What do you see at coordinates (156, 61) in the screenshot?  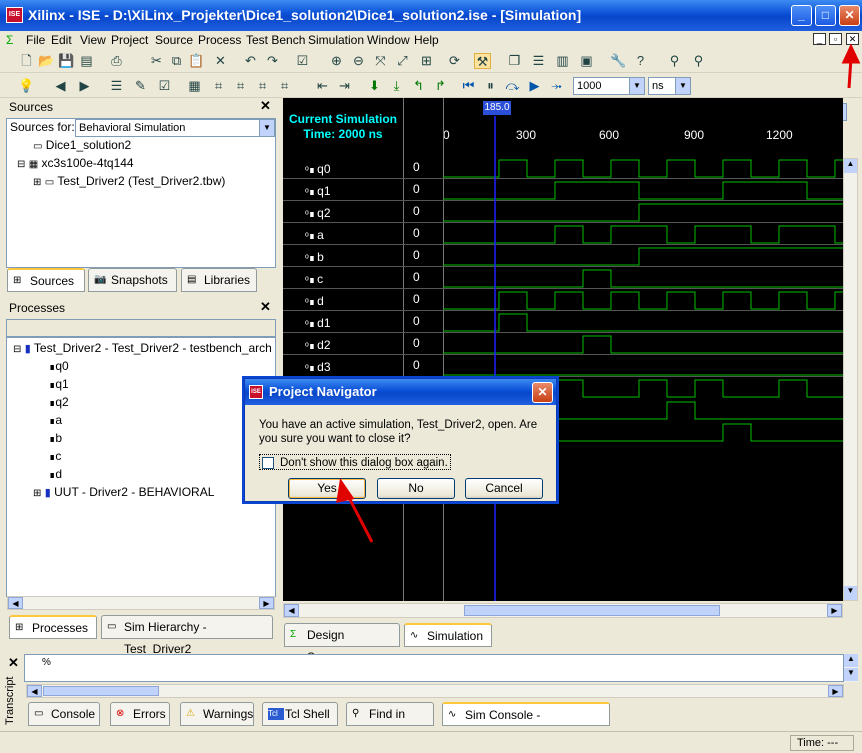 I see `cut-icon: ✂` at bounding box center [156, 61].